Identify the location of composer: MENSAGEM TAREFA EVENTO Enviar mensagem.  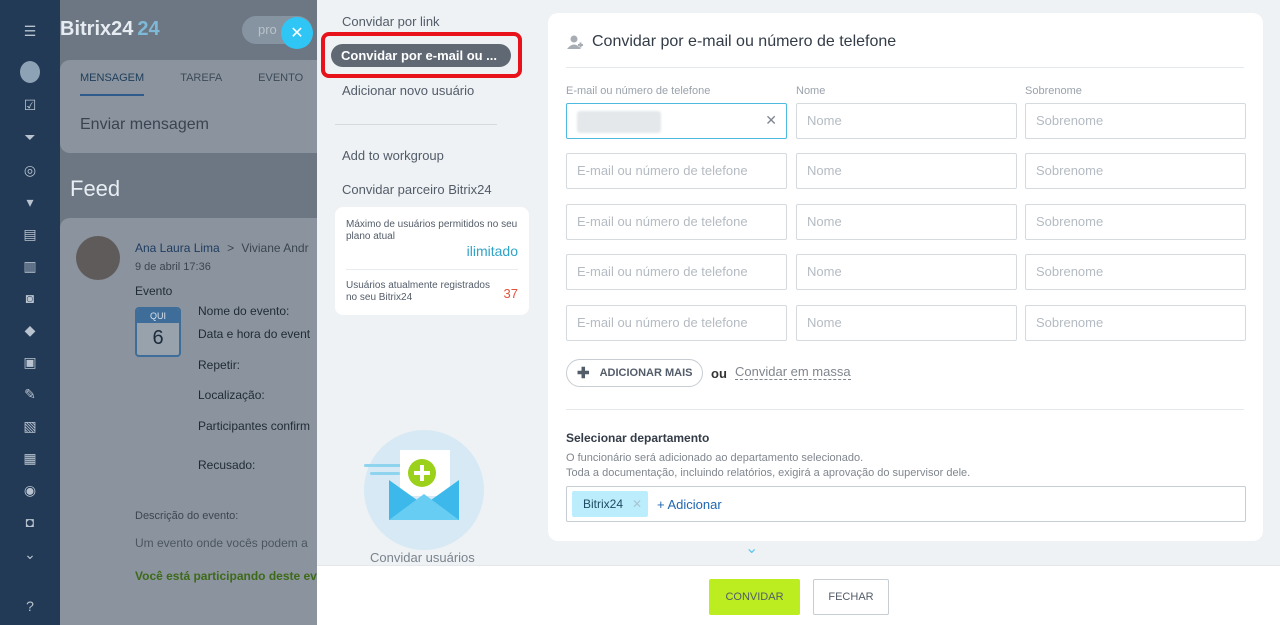
(190, 106).